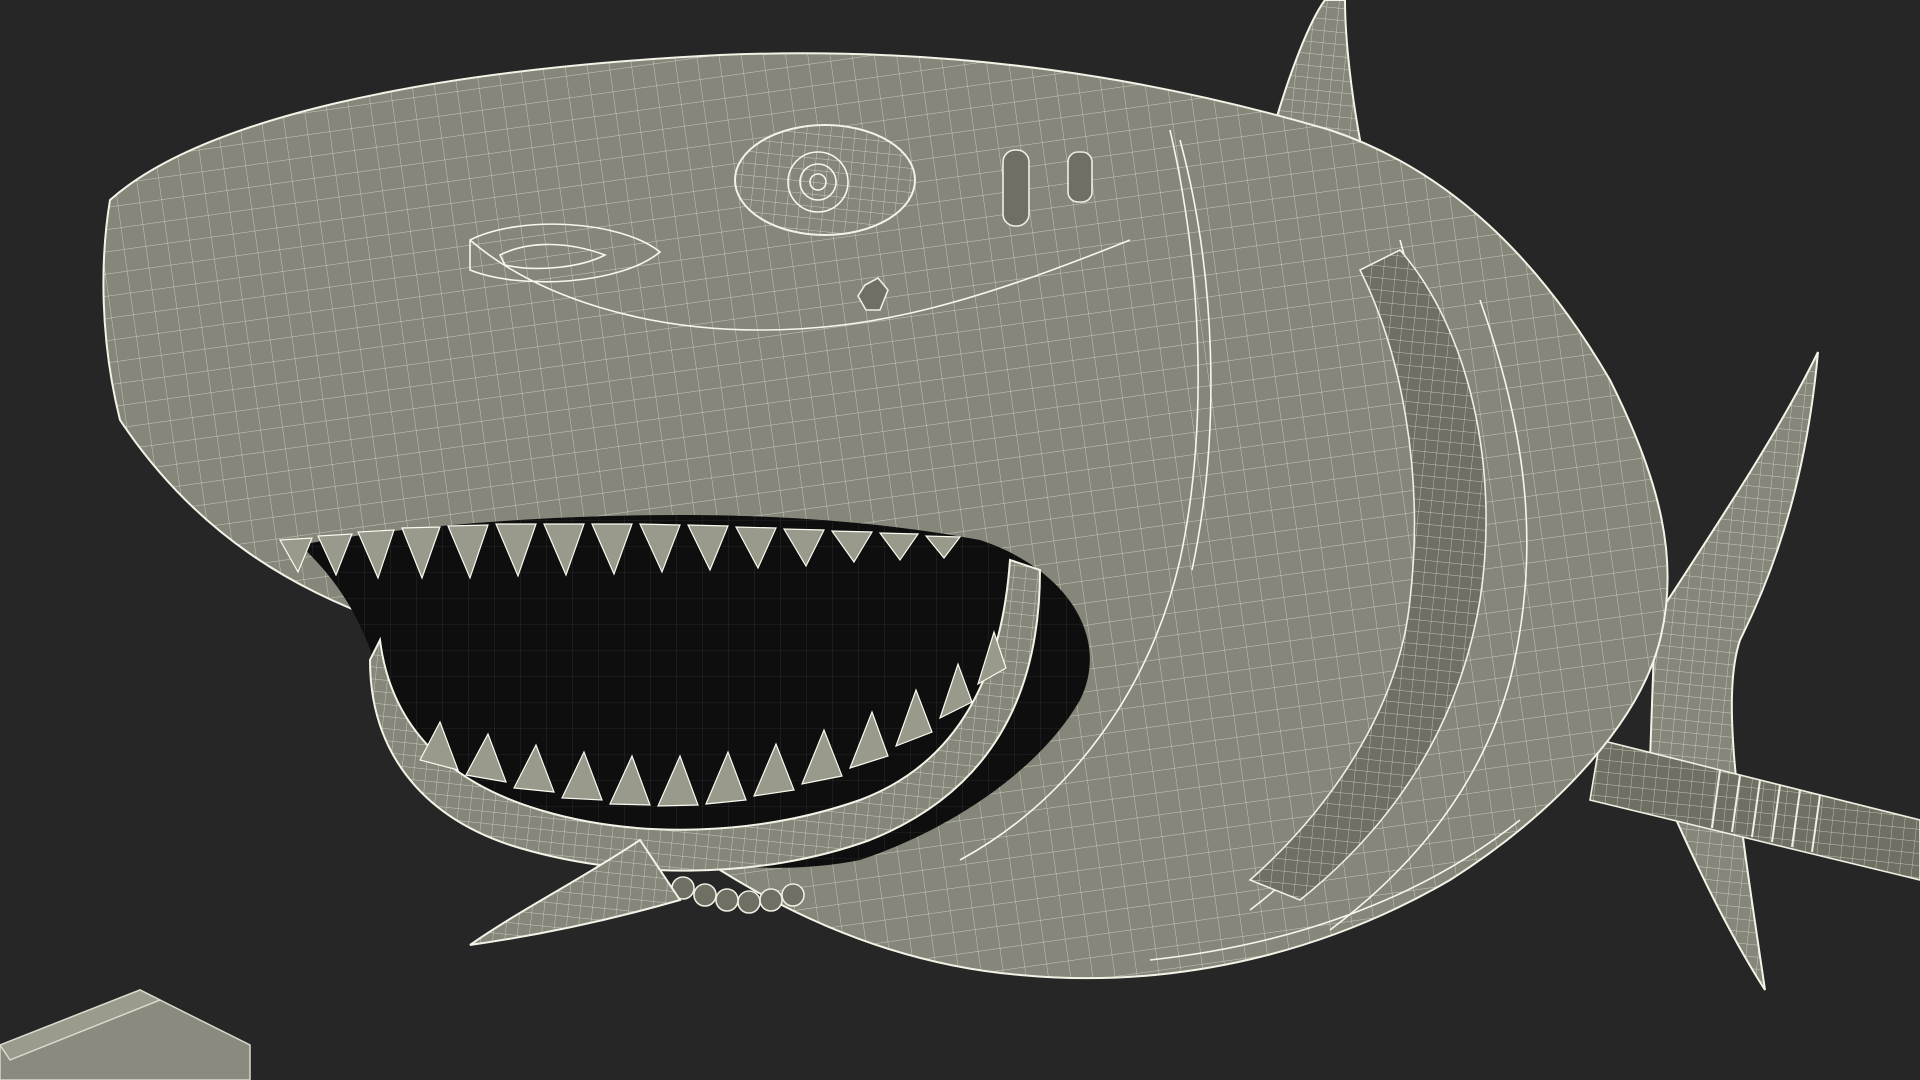  I want to click on mechanical-rod, so click(1754, 810).